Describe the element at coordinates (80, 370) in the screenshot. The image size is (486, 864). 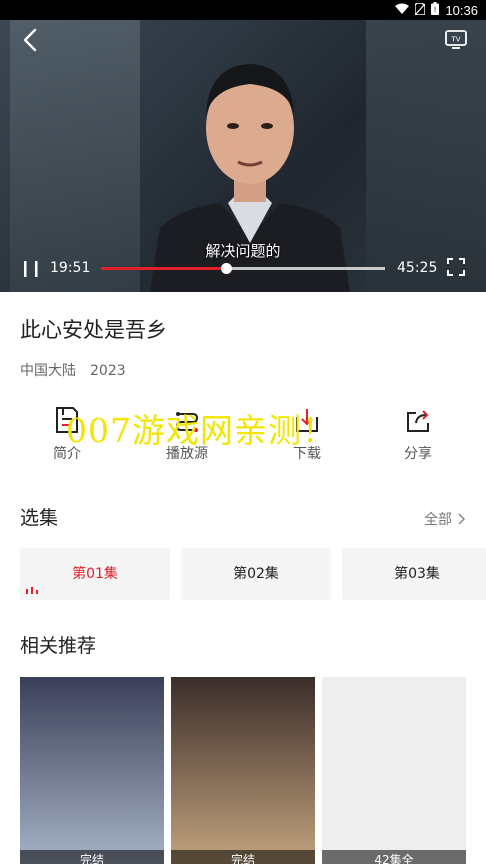
I see `show-meta: 中国大陆 2023` at that location.